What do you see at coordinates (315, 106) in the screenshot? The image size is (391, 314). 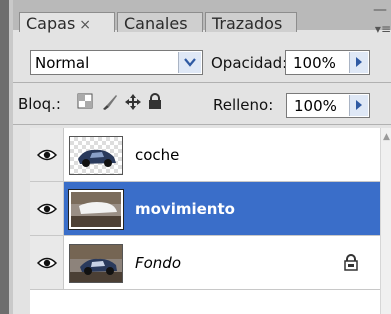 I see `fill-value: 100%` at bounding box center [315, 106].